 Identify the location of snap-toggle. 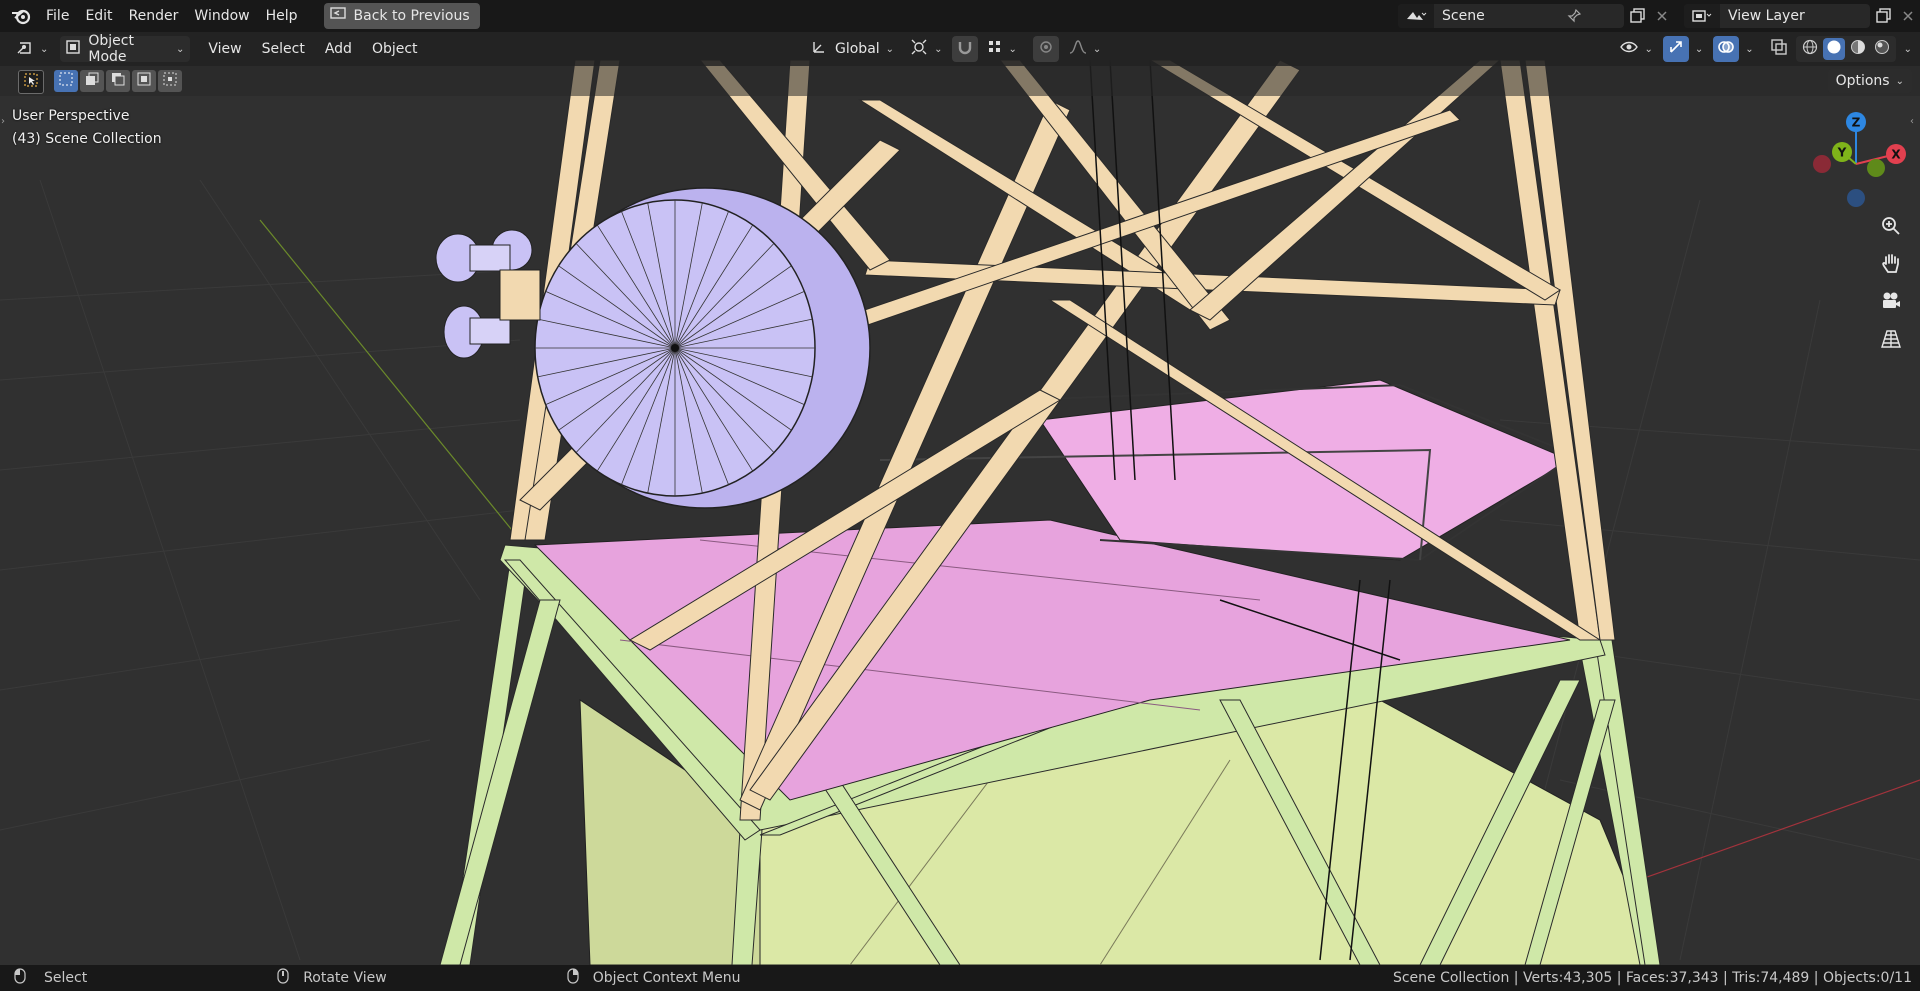
(965, 49).